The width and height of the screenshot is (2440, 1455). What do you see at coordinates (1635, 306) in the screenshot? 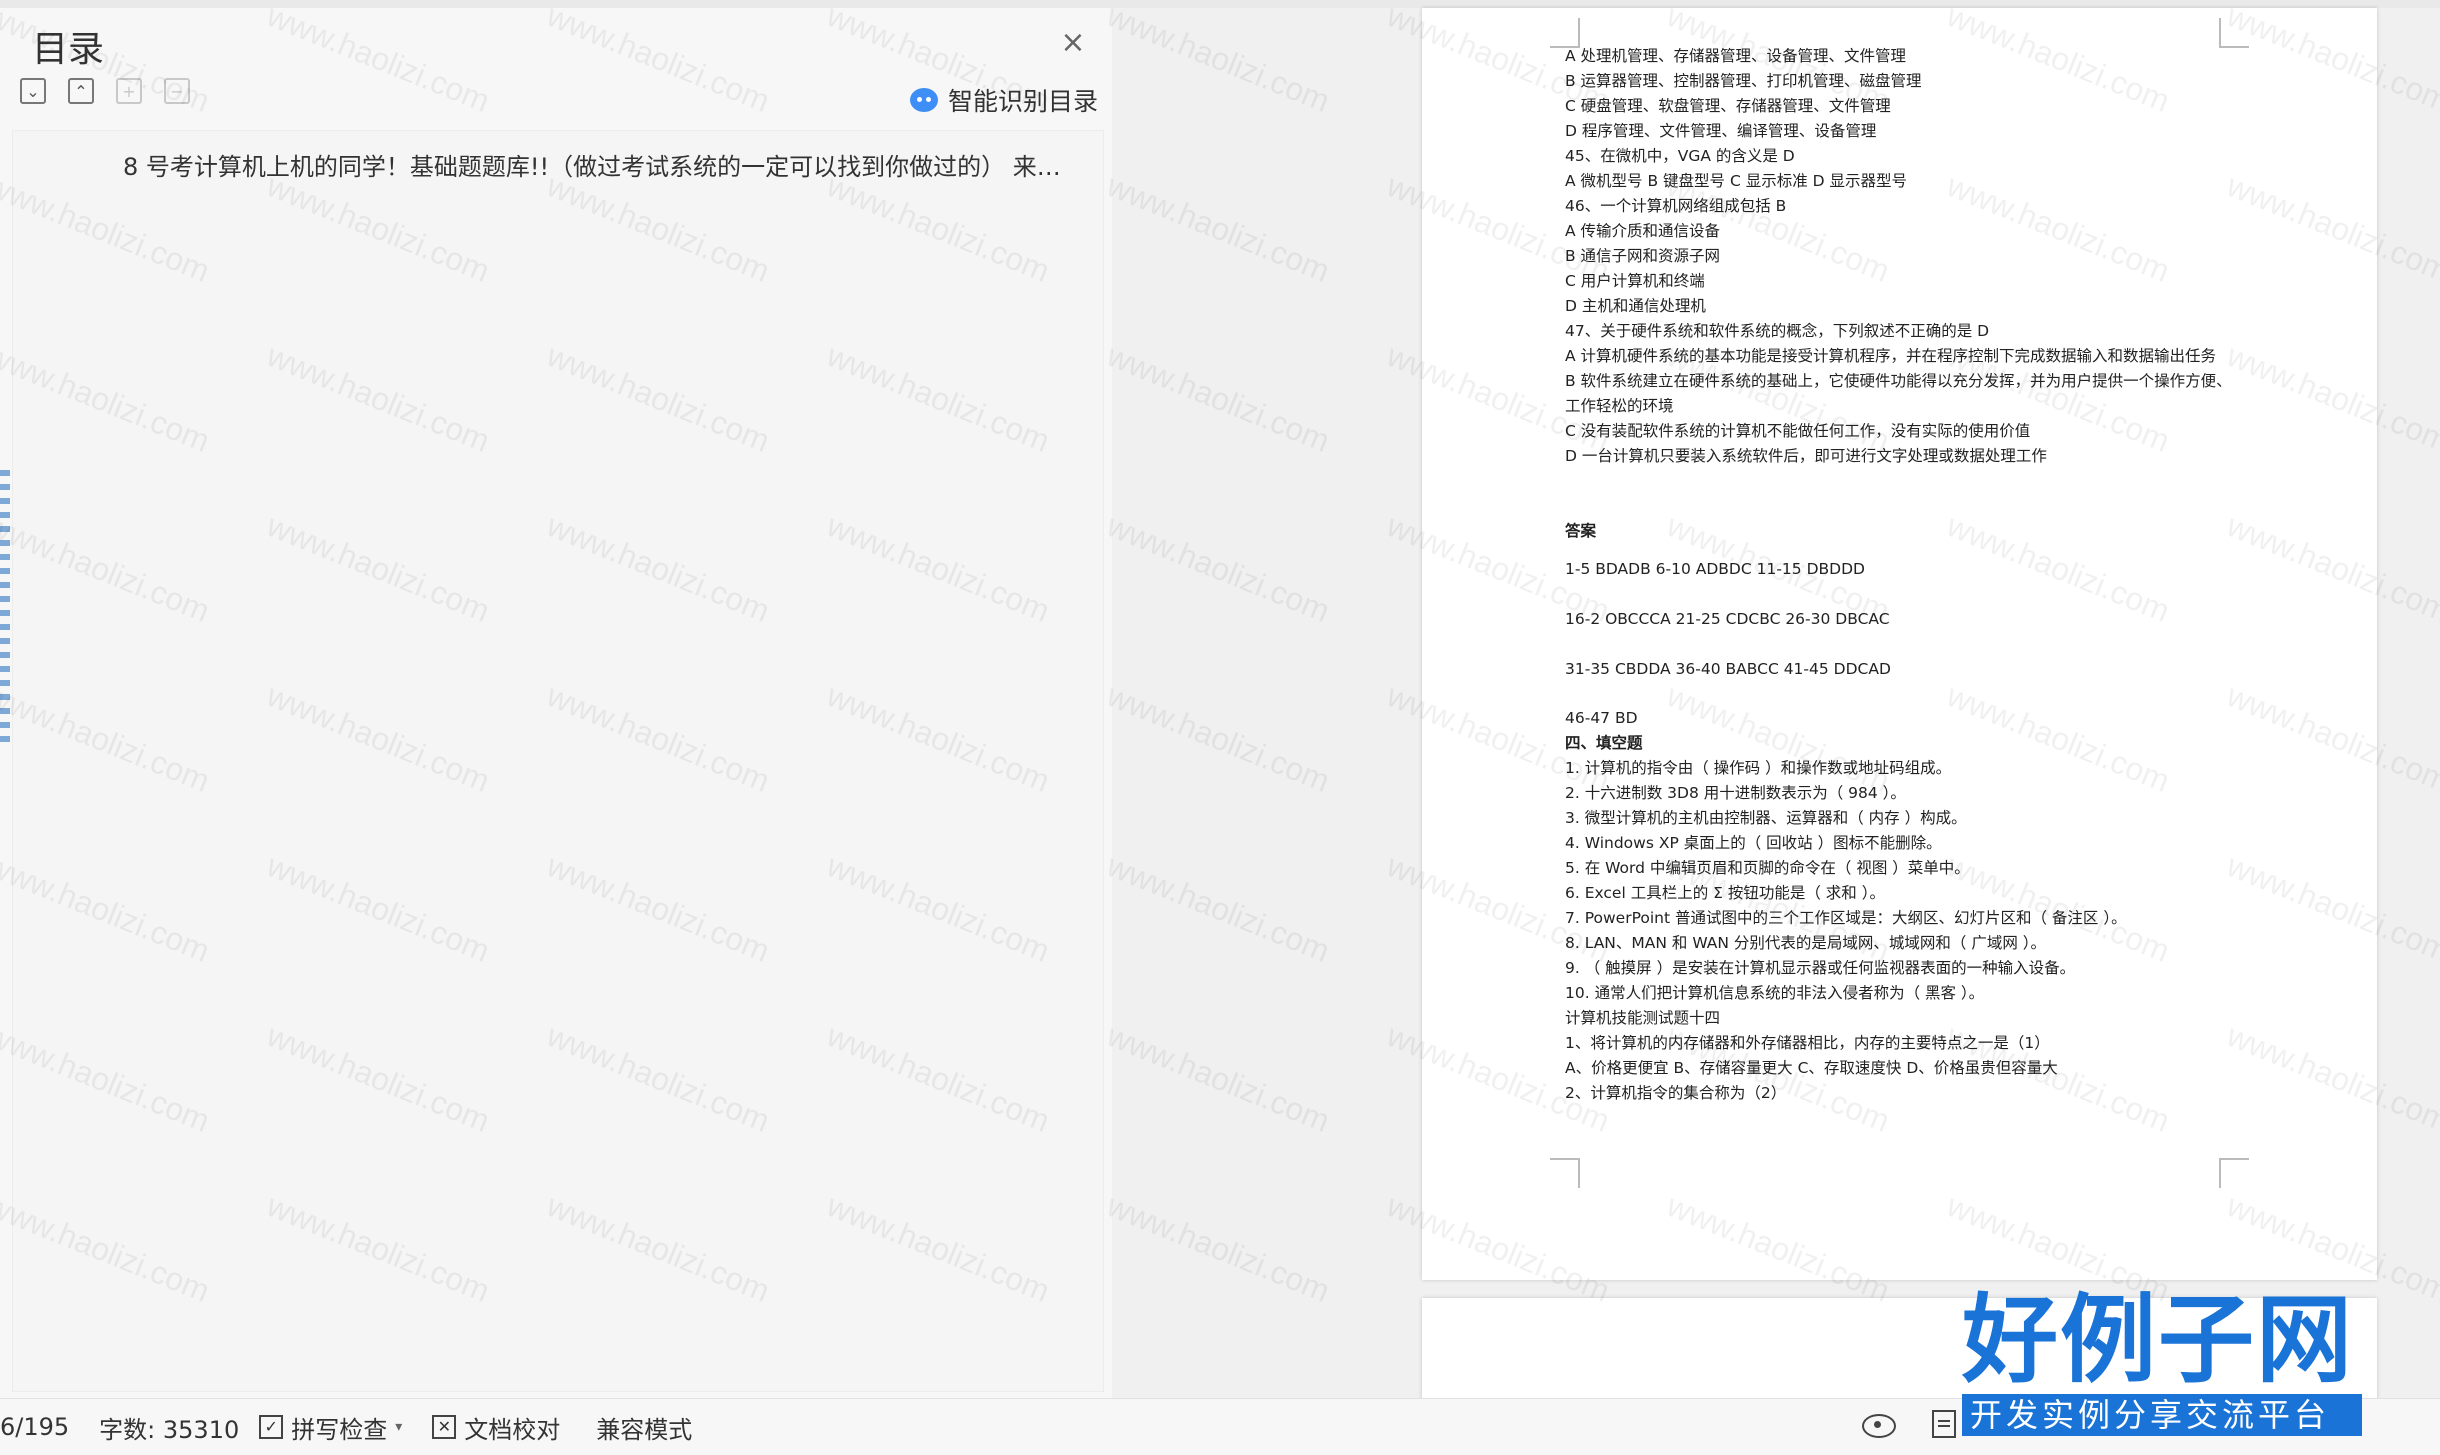
I see `doc-line: D 主机和通信处理机` at bounding box center [1635, 306].